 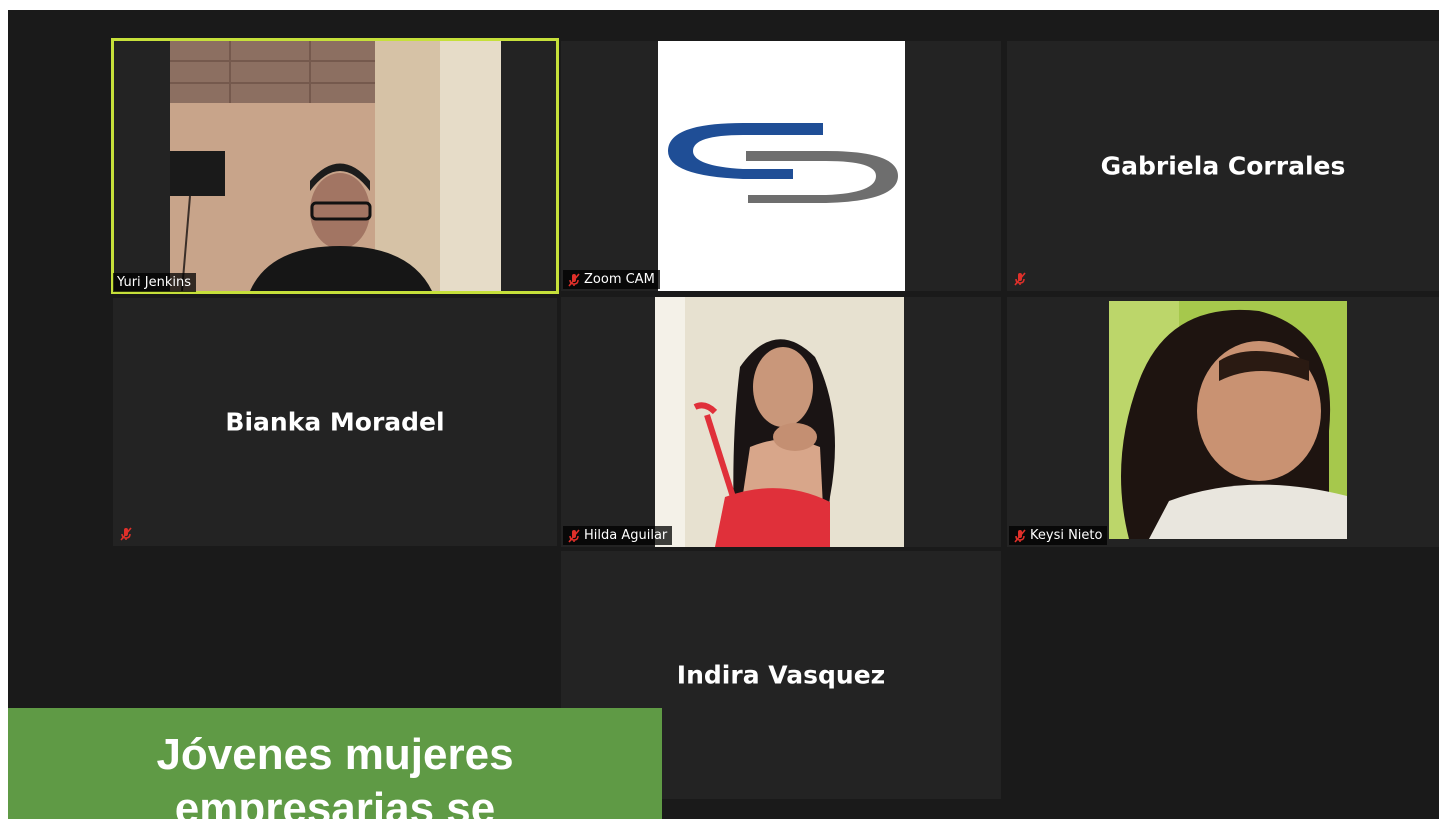 What do you see at coordinates (619, 279) in the screenshot?
I see `participant-name: Zoom CAM` at bounding box center [619, 279].